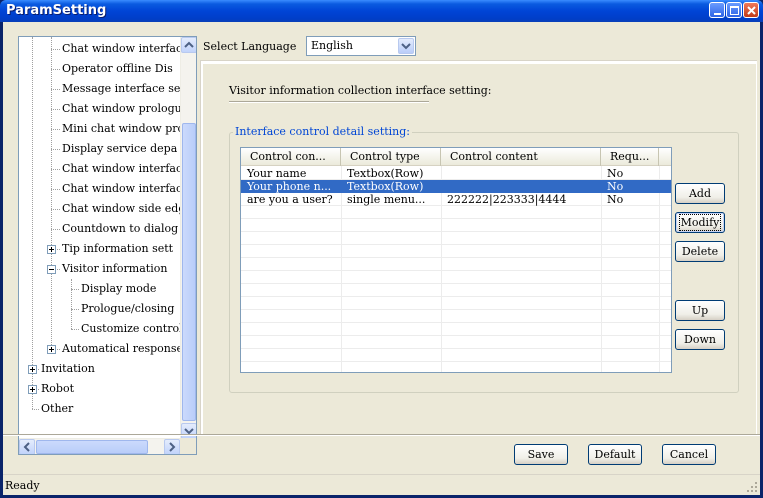  I want to click on tree-item: Display service depa, so click(119, 149).